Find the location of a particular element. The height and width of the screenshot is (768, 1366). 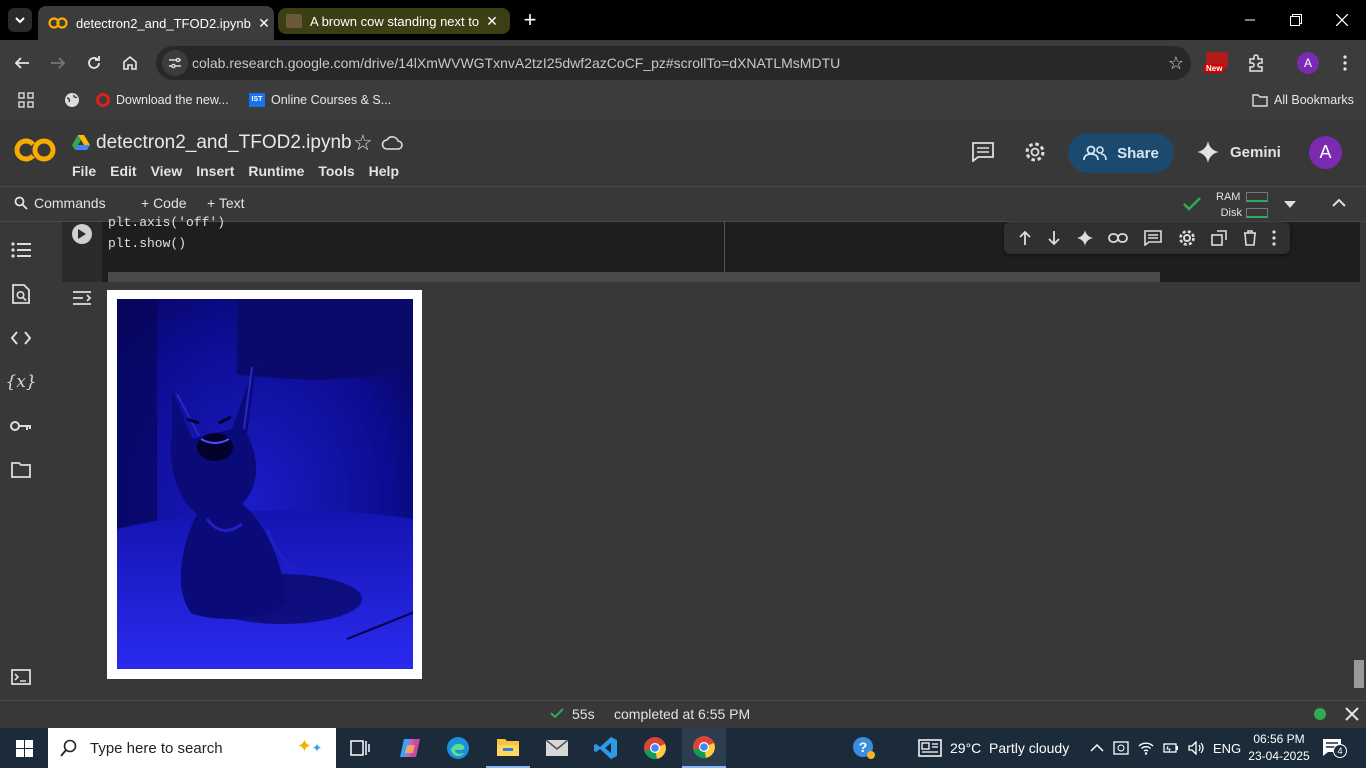

restore-button is located at coordinates (1296, 20).